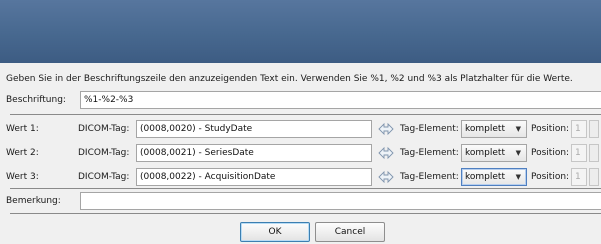  Describe the element at coordinates (104, 177) in the screenshot. I see `dicom-tag-3-label: DICOM-Tag:` at that location.